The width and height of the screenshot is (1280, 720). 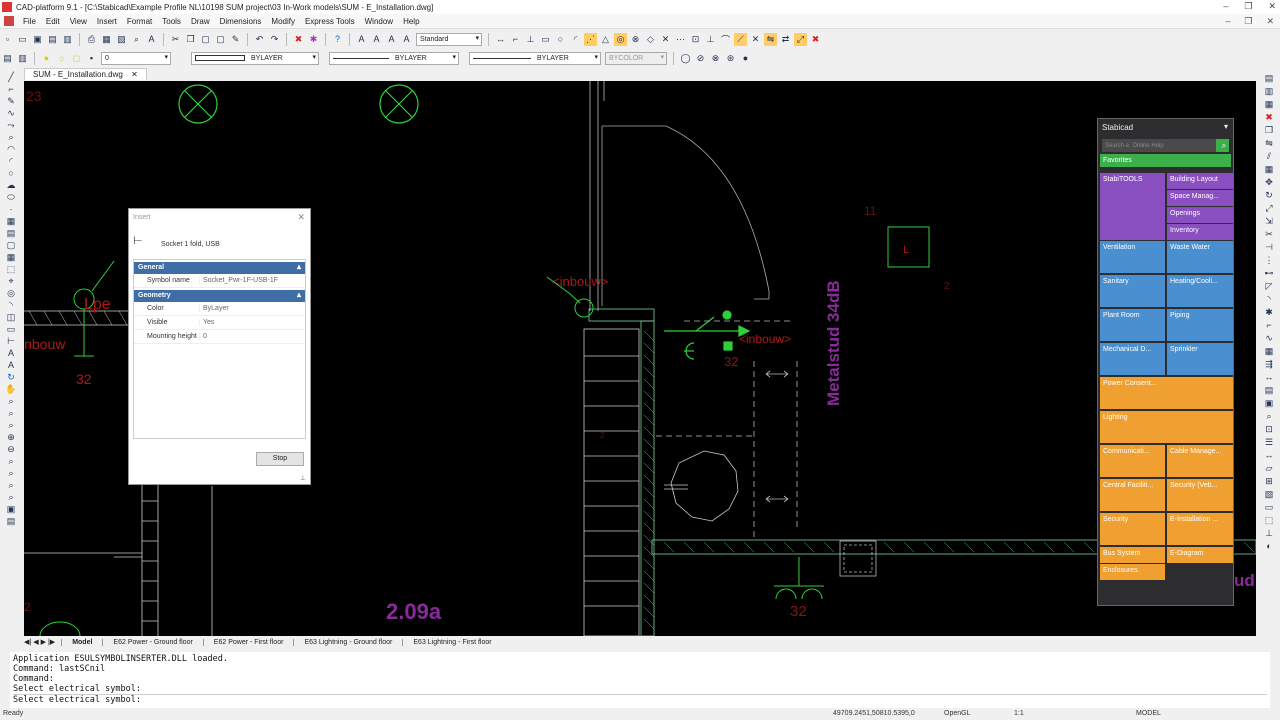 I want to click on doc-restore-button: ❐, so click(x=1248, y=21).